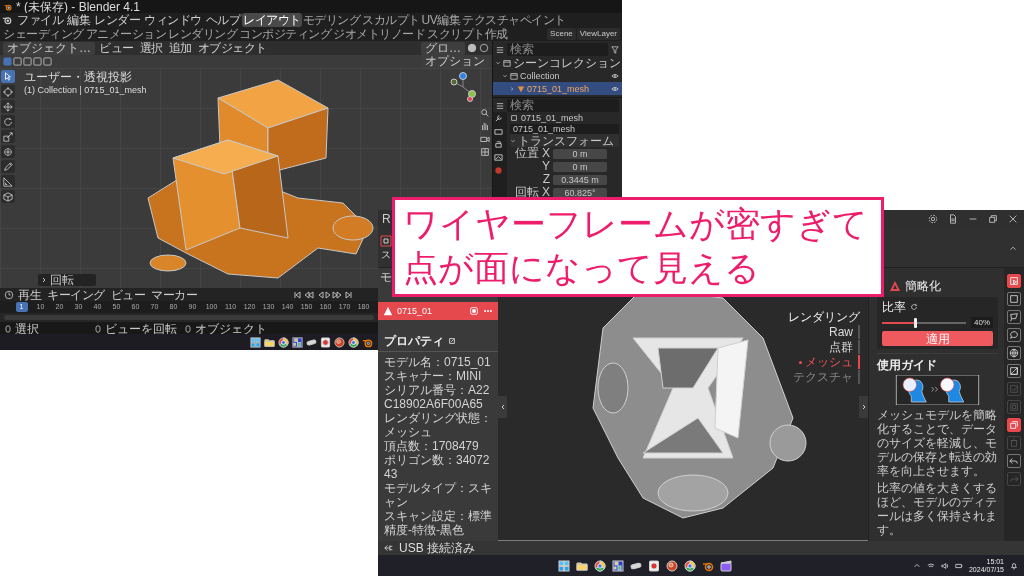 The height and width of the screenshot is (576, 1024). I want to click on playback-controls-drawing, so click(323, 294).